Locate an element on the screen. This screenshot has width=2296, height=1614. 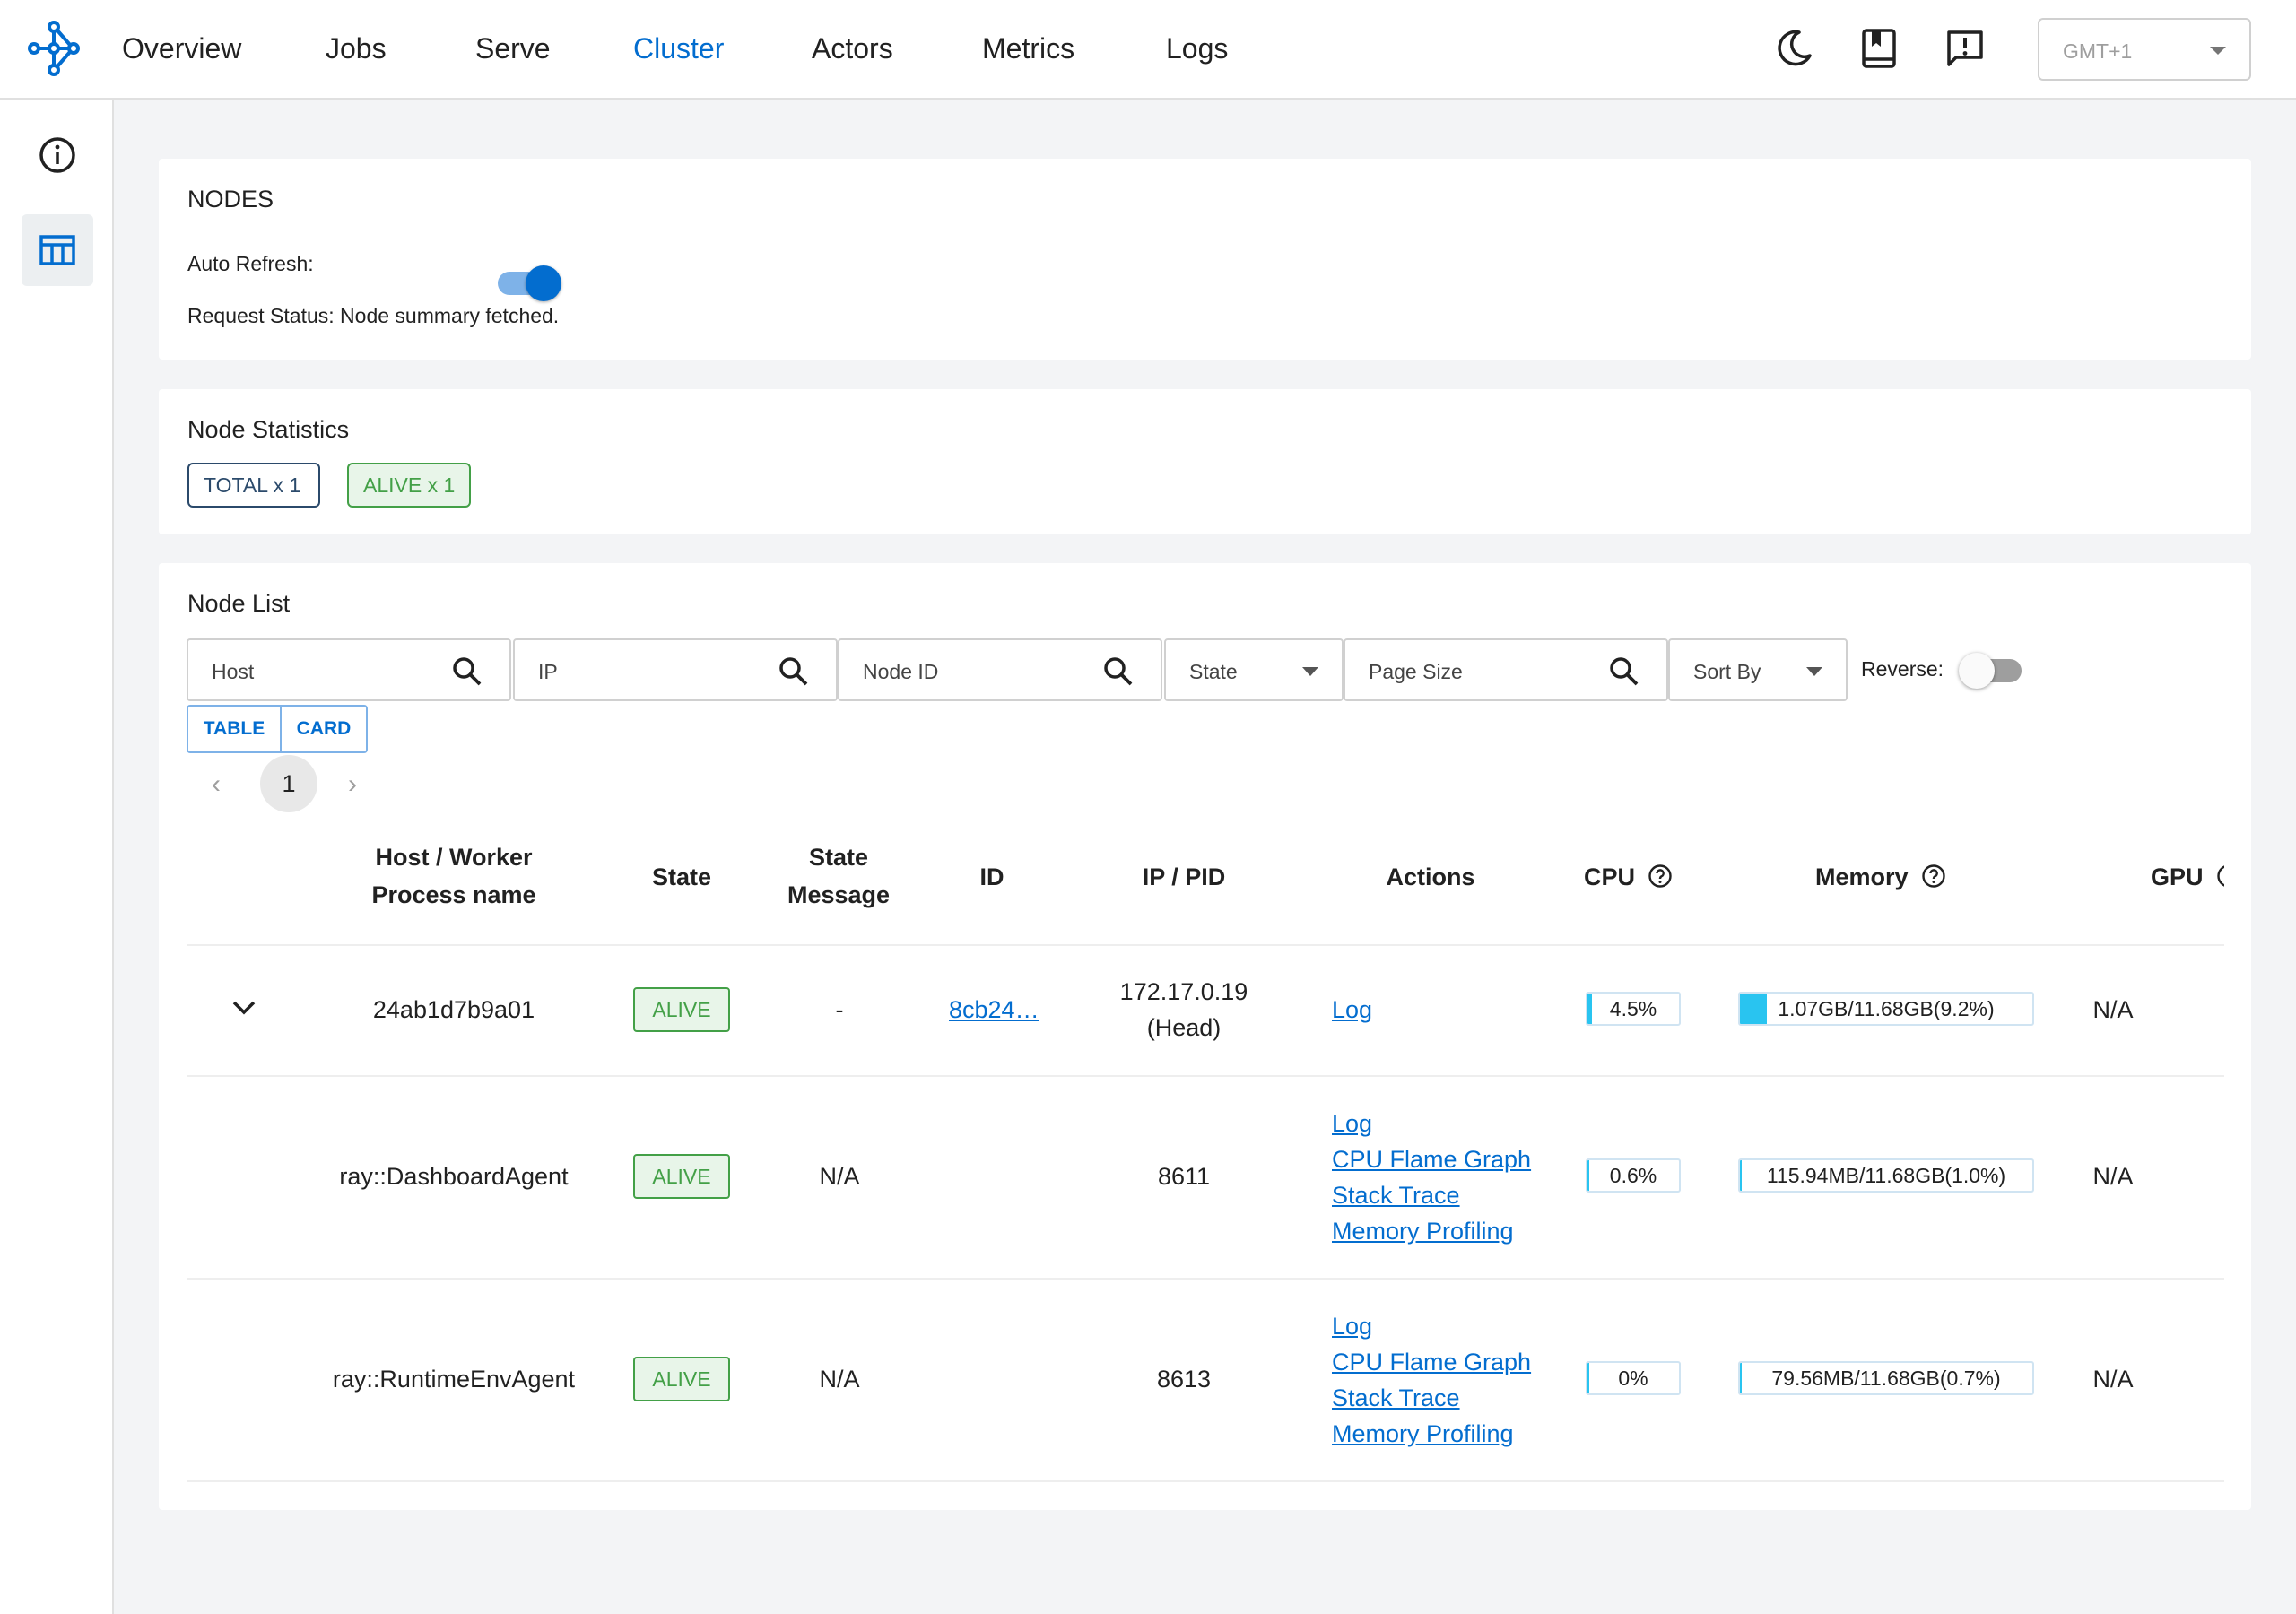
row2-memory-usage-bar: 79.56MB/11.68GB(0.7%) is located at coordinates (1886, 1378).